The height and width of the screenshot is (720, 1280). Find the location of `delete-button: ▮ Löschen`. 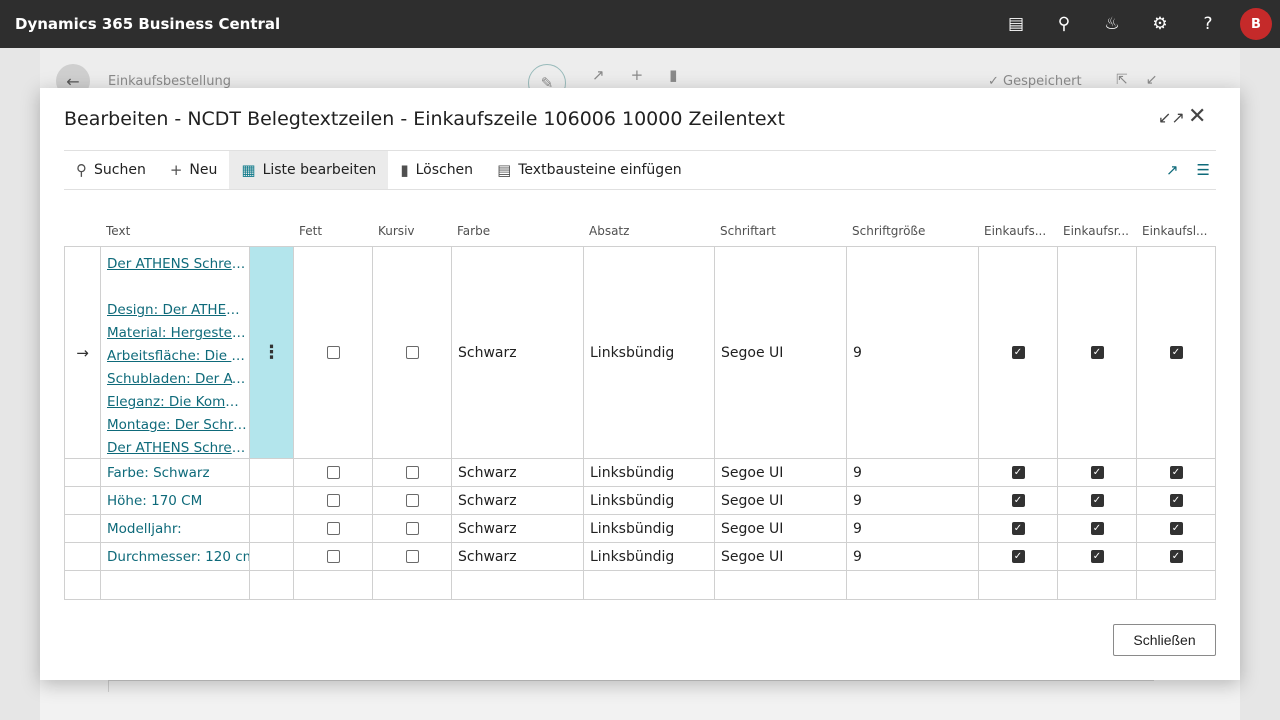

delete-button: ▮ Löschen is located at coordinates (436, 170).